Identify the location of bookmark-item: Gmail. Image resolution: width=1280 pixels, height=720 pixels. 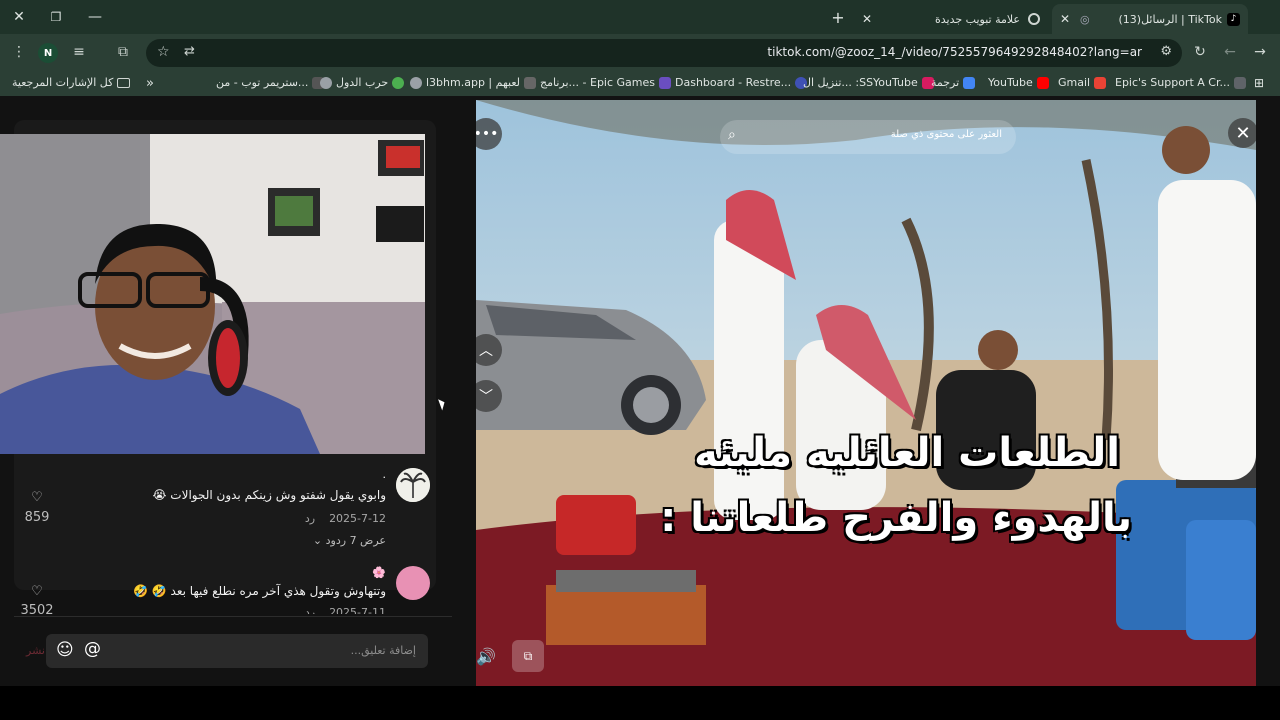
(1082, 82).